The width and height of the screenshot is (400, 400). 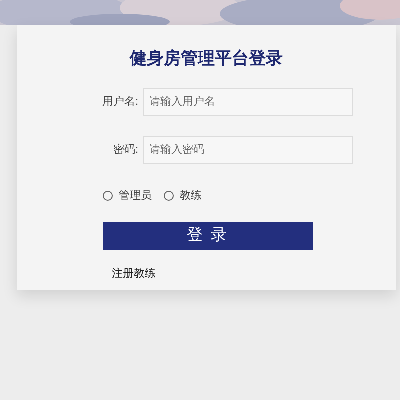 I want to click on role-radio: 管理员, so click(x=127, y=196).